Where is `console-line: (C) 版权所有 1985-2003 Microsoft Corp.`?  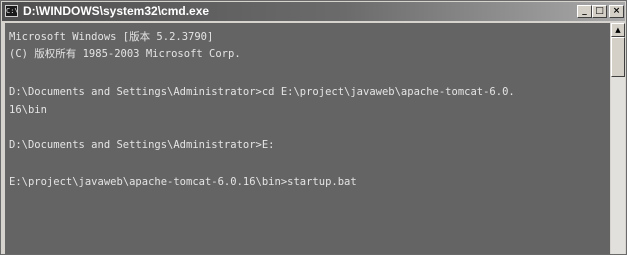 console-line: (C) 版权所有 1985-2003 Microsoft Corp. is located at coordinates (125, 54).